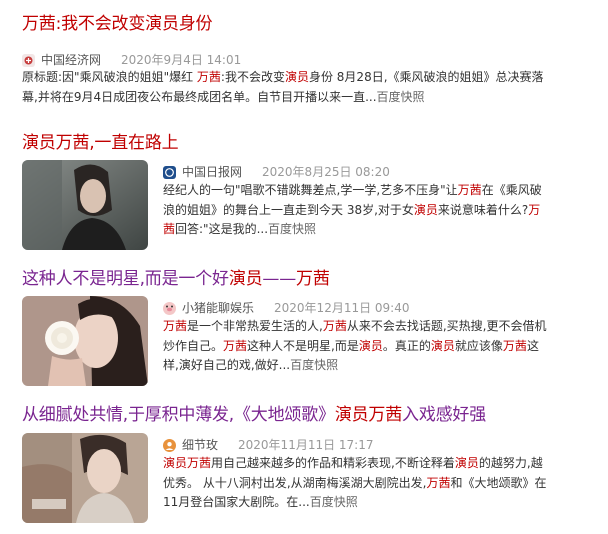 This screenshot has height=534, width=608. Describe the element at coordinates (333, 463) in the screenshot. I see `abstract-text: 用自己越来越多的作品和精彩表现,不断诠释着` at that location.